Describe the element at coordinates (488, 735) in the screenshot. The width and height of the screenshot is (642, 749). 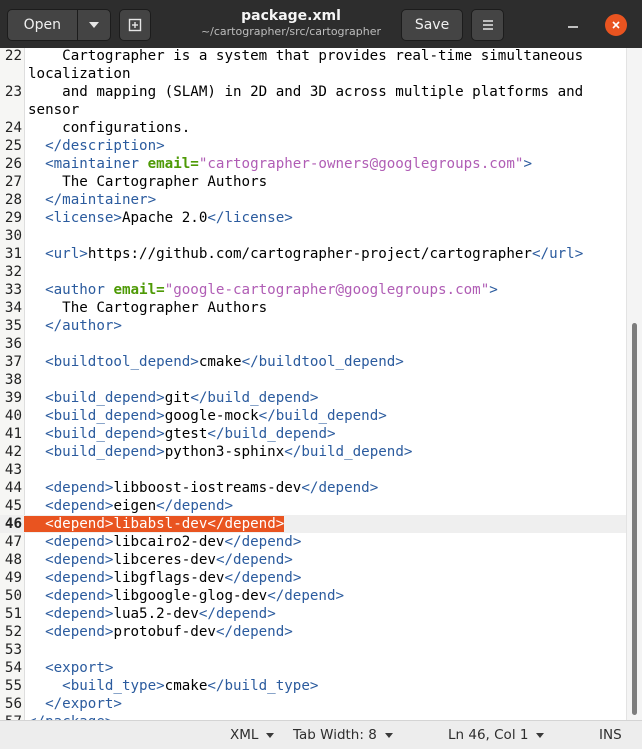
I see `cursor-position-label: Ln 46, Col 1` at that location.